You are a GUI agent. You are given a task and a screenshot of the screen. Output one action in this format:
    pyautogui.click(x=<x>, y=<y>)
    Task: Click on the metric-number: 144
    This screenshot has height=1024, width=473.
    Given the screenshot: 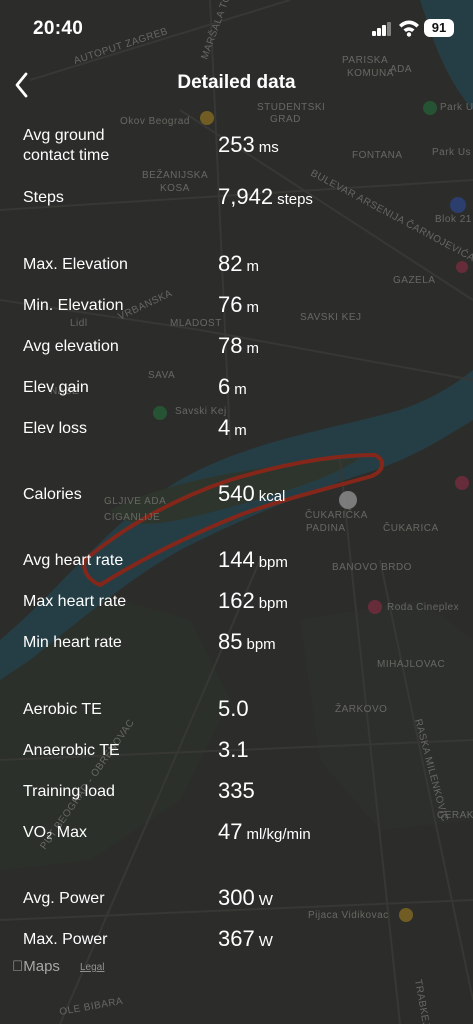 What is the action you would take?
    pyautogui.click(x=236, y=559)
    